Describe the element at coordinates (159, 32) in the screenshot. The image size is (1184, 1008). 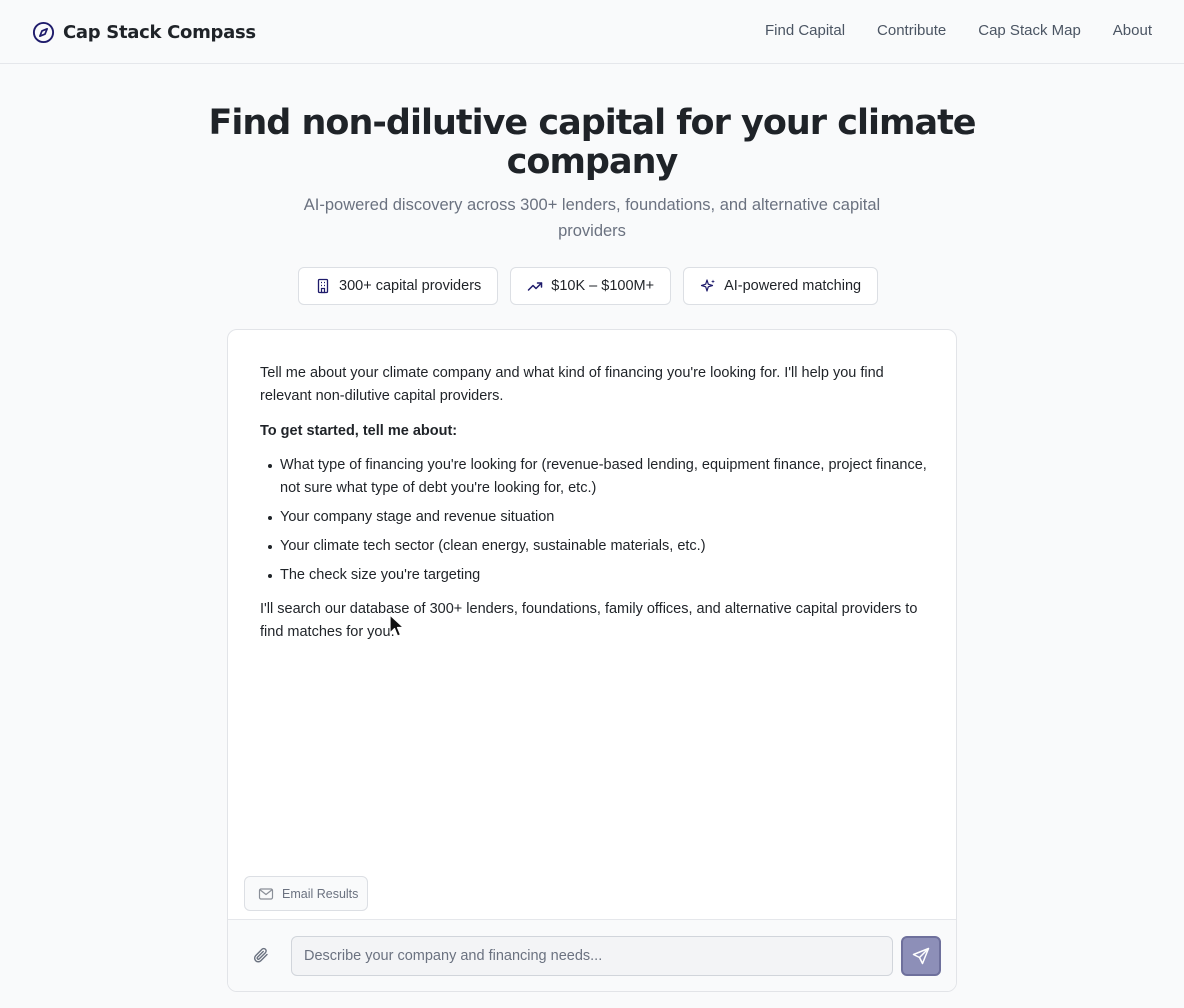
I see `brand-name: Cap Stack Compass` at that location.